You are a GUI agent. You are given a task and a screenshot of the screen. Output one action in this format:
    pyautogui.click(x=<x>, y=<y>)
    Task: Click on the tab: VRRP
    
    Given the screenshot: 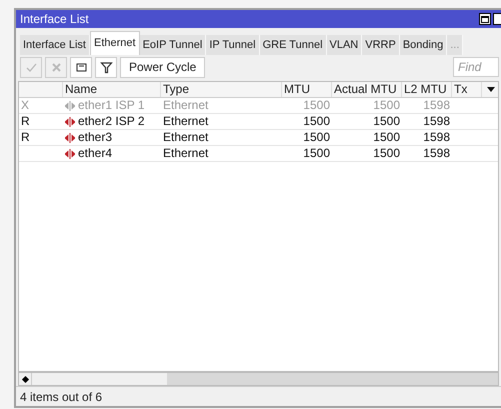 What is the action you would take?
    pyautogui.click(x=381, y=45)
    